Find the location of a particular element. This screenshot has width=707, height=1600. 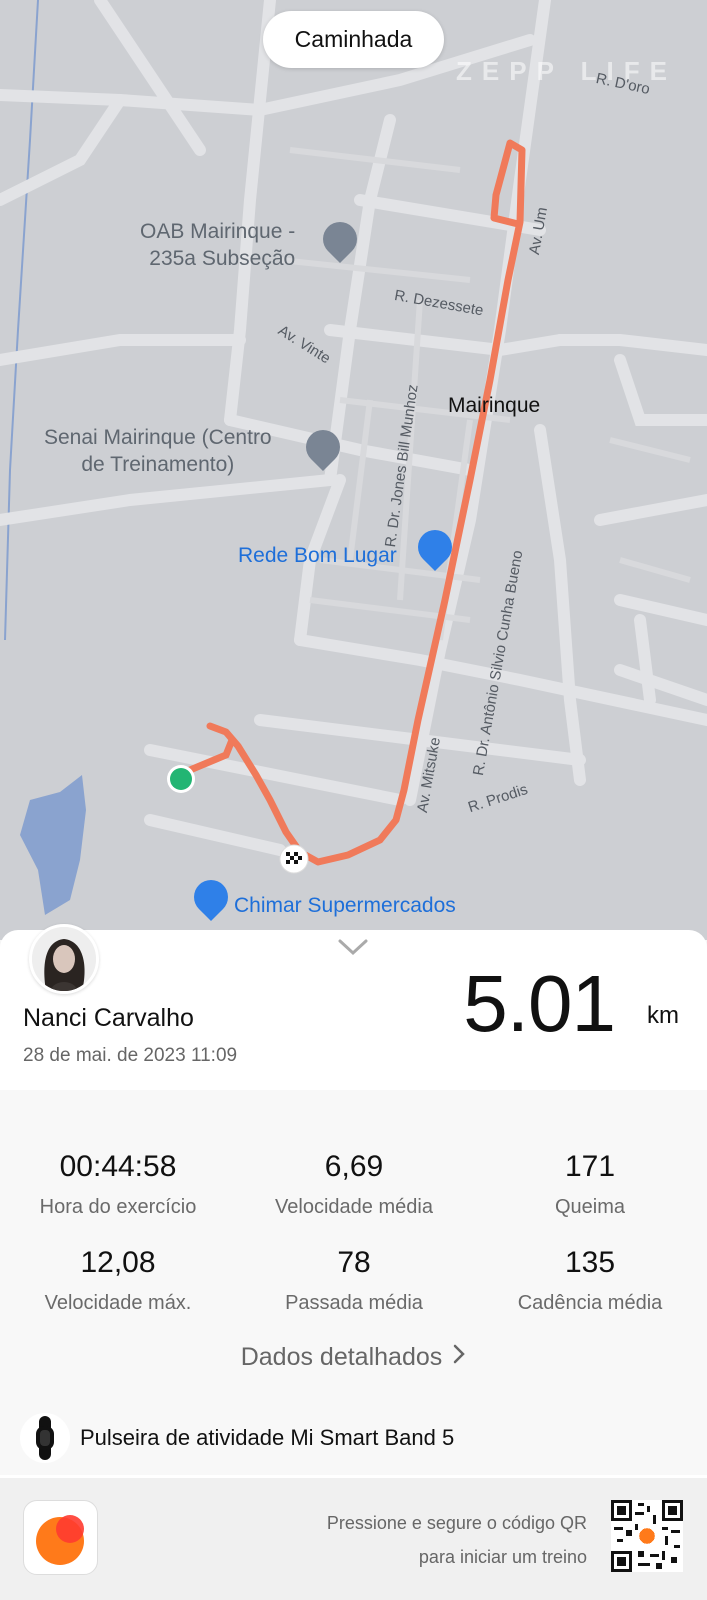

stat-label: Cadência média is located at coordinates (590, 1303).